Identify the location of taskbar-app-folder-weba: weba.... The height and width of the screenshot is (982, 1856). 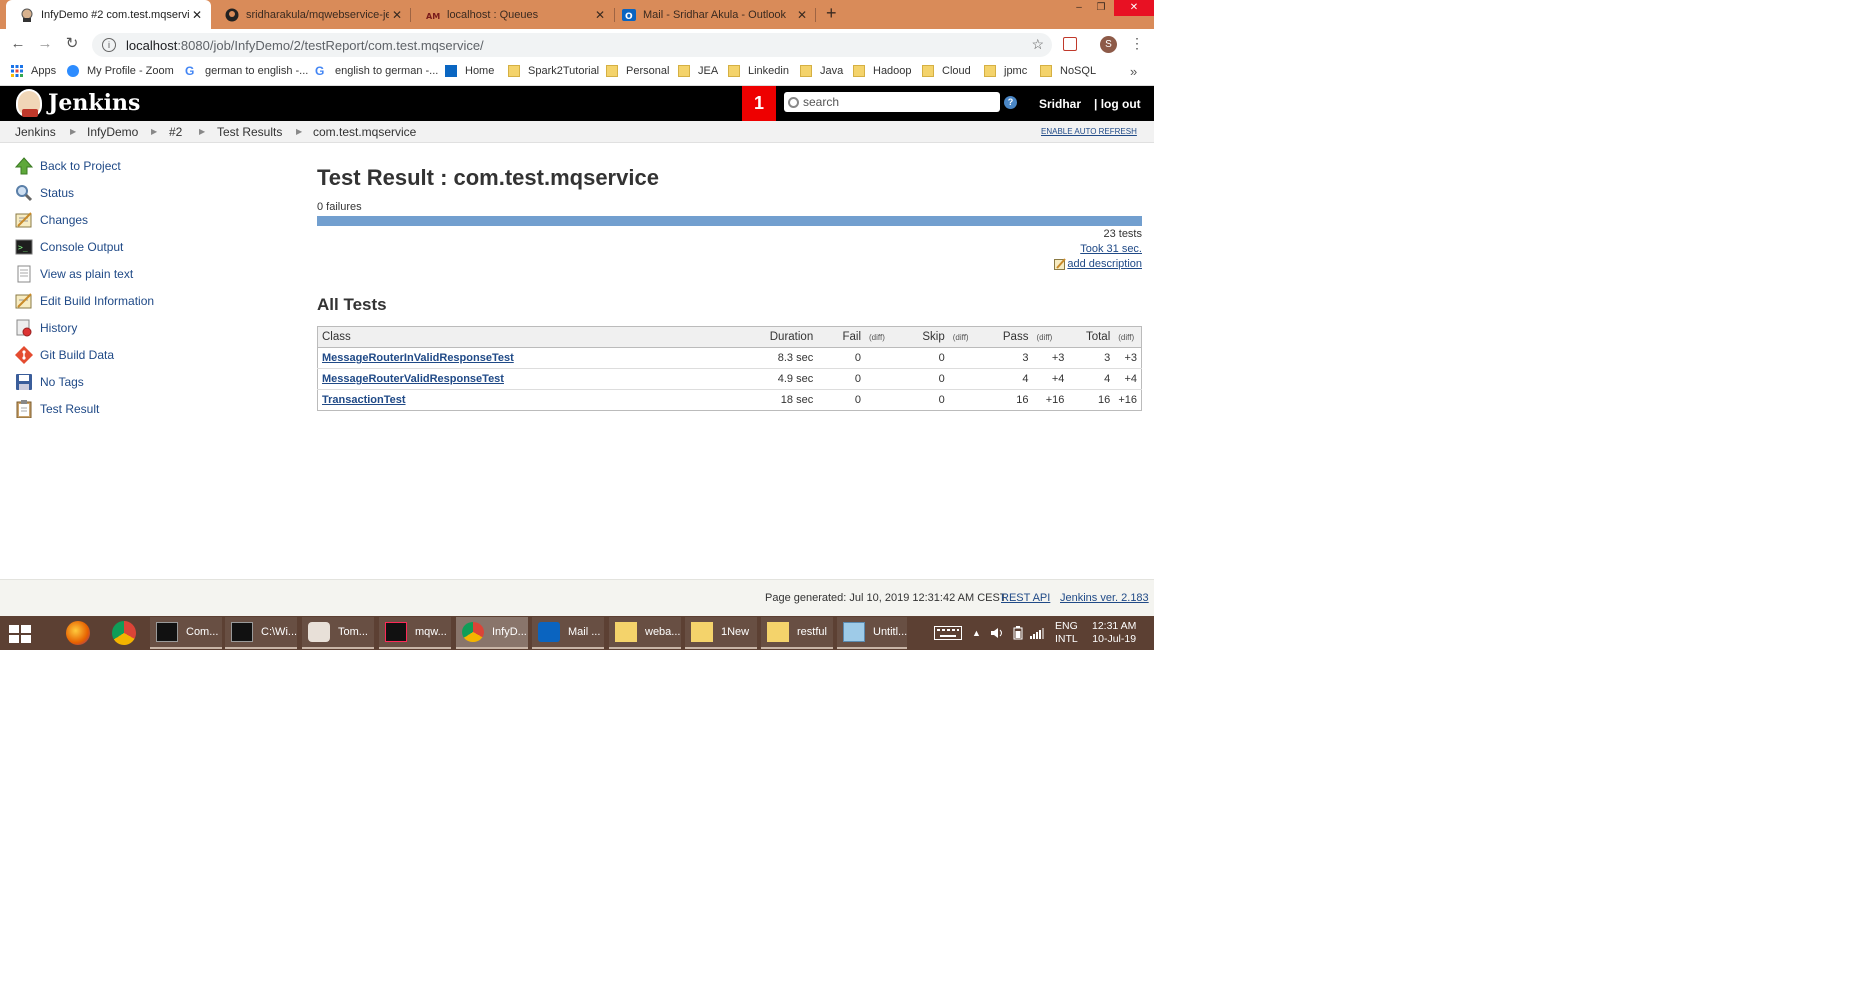
(645, 633).